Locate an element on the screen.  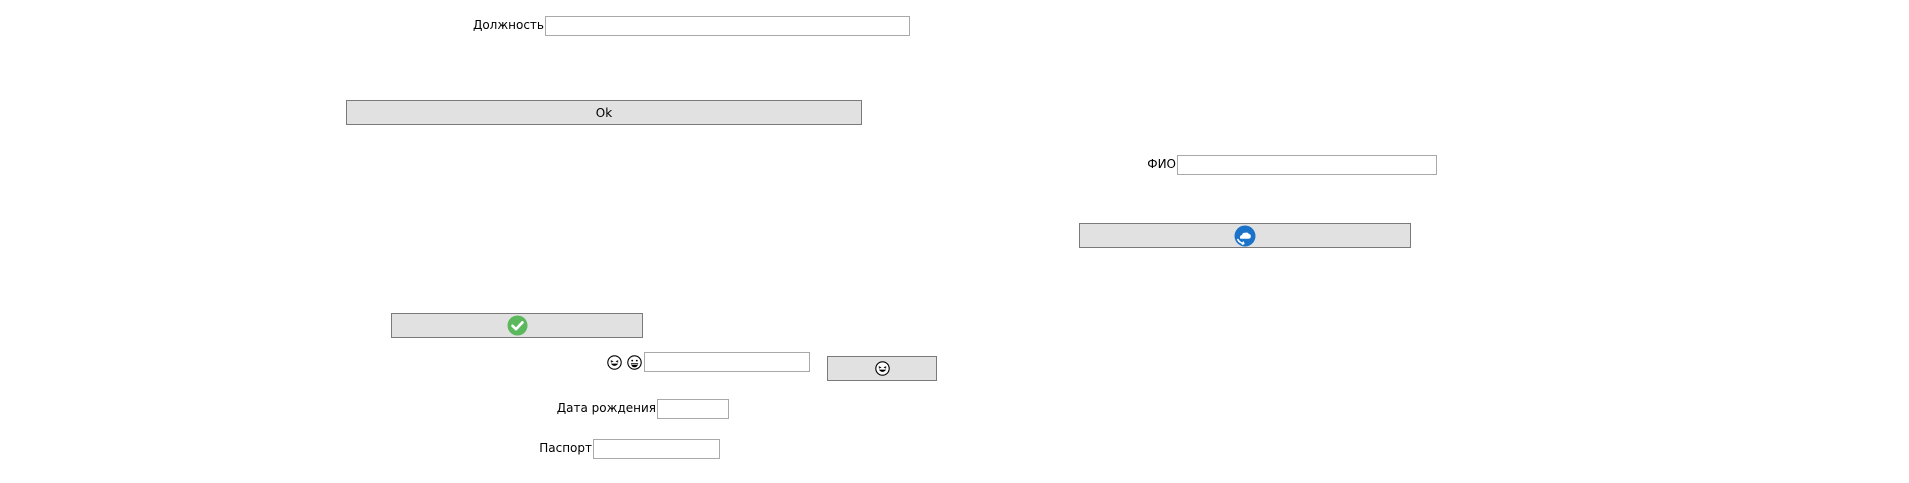
check-button is located at coordinates (517, 325).